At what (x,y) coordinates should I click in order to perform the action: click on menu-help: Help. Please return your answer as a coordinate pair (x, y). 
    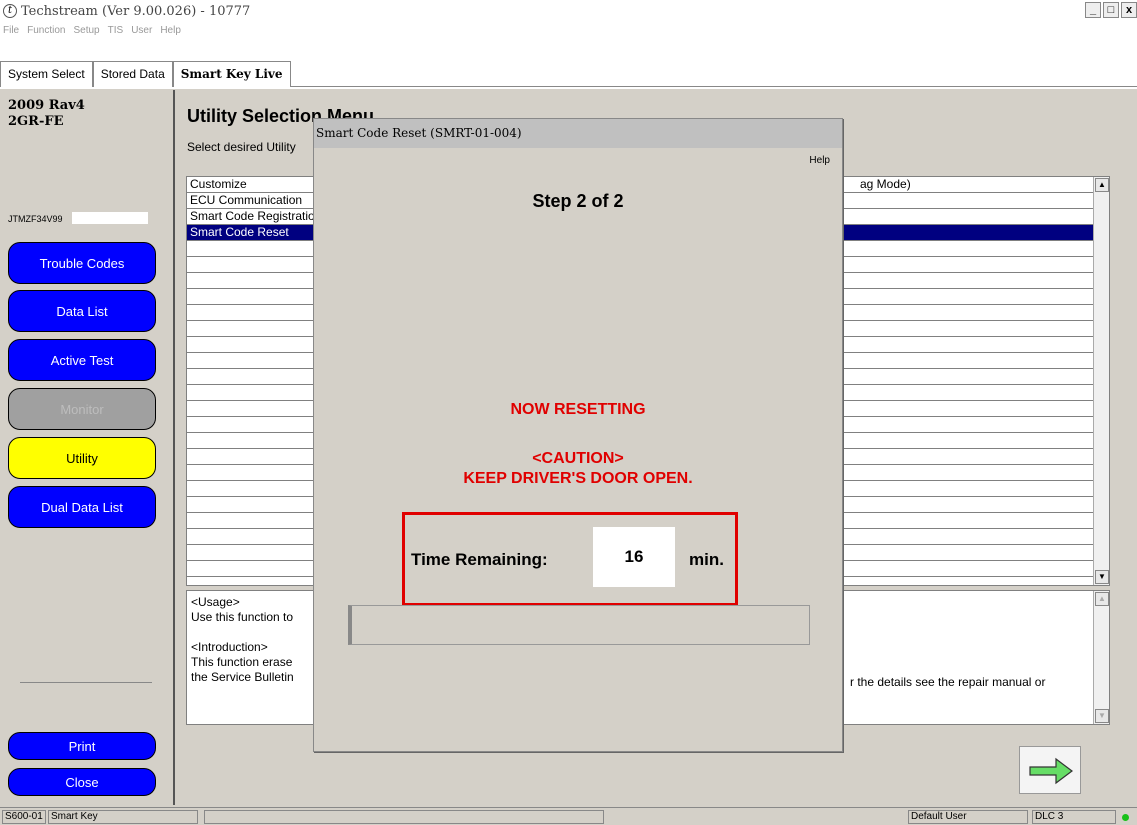
    Looking at the image, I should click on (170, 30).